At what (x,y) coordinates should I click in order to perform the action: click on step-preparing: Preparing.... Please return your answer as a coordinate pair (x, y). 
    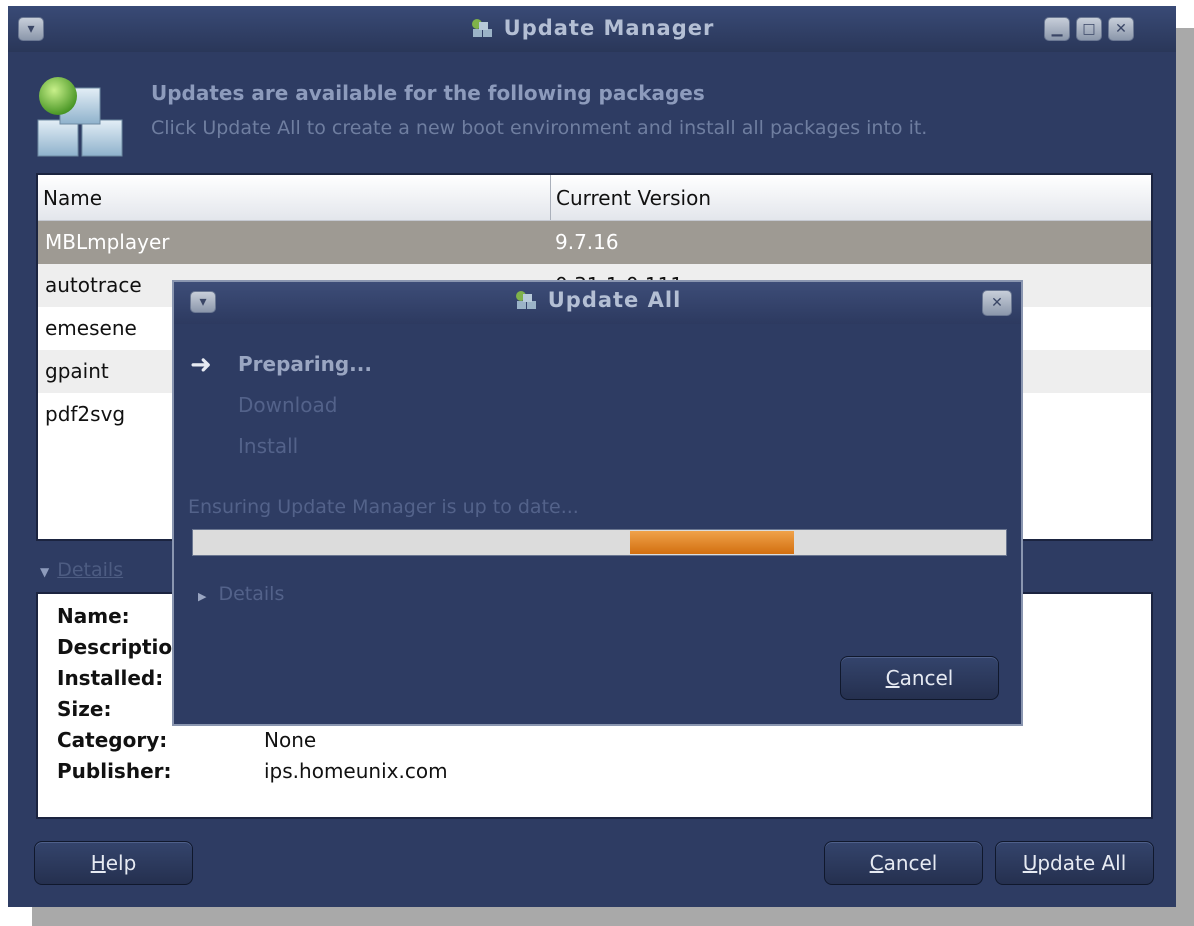
    Looking at the image, I should click on (305, 364).